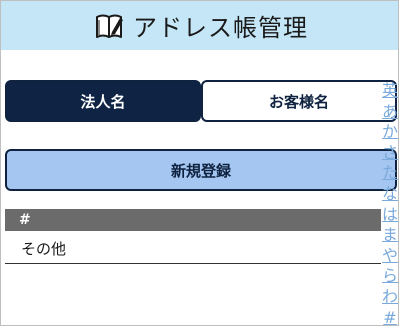  I want to click on tab-corporate-name: 法人名, so click(103, 101).